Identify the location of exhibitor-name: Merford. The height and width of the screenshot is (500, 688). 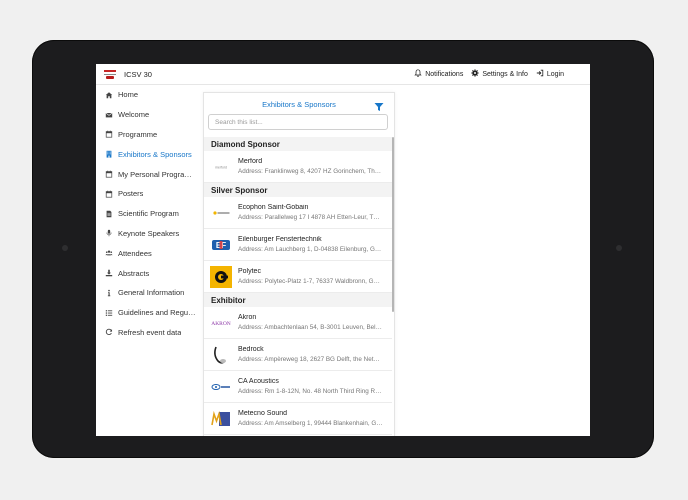
(250, 161).